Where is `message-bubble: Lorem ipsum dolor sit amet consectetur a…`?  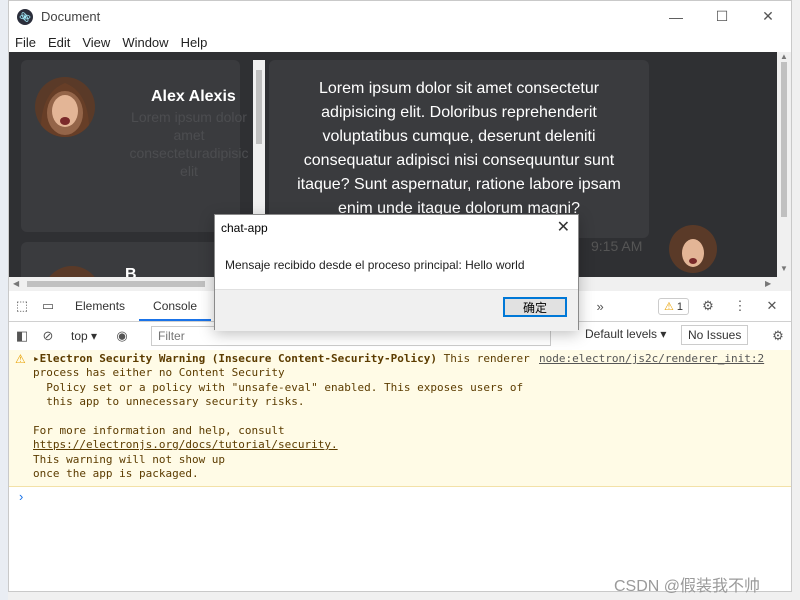 message-bubble: Lorem ipsum dolor sit amet consectetur a… is located at coordinates (459, 149).